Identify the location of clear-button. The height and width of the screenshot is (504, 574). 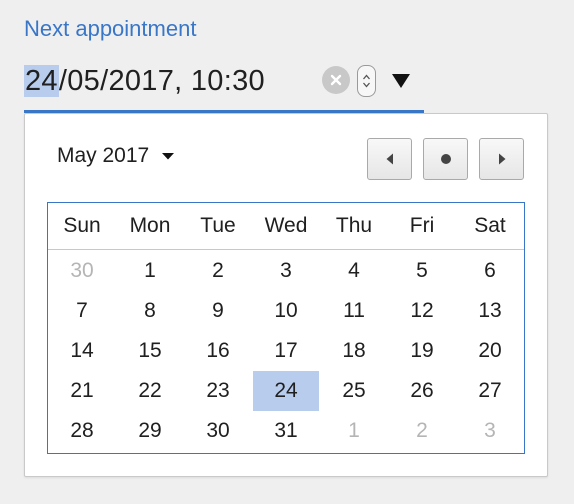
(336, 80).